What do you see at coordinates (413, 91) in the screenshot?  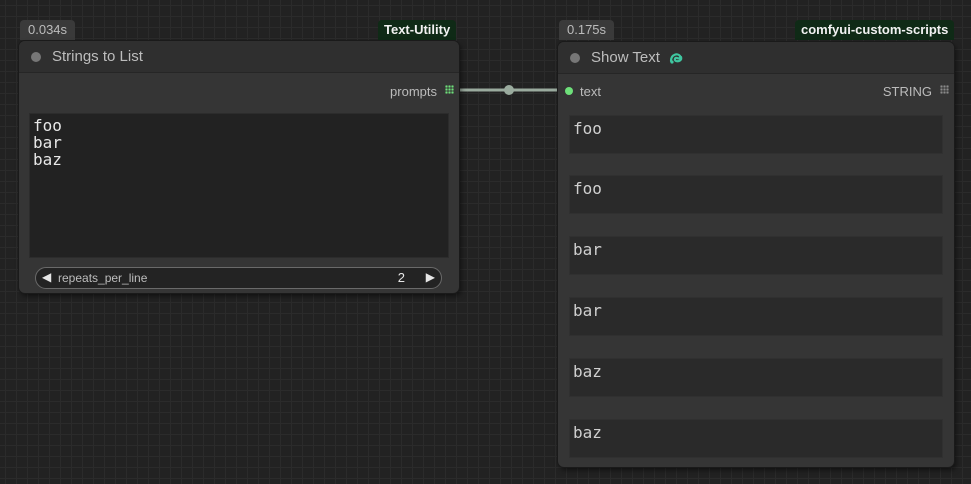 I see `output-label-prompts: prompts` at bounding box center [413, 91].